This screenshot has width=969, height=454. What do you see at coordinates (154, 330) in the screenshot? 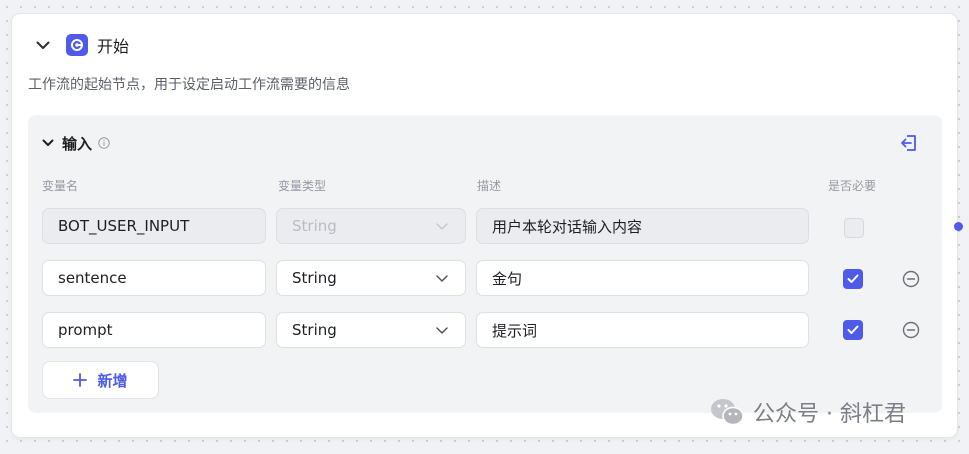
I see `variable-name-input: prompt` at bounding box center [154, 330].